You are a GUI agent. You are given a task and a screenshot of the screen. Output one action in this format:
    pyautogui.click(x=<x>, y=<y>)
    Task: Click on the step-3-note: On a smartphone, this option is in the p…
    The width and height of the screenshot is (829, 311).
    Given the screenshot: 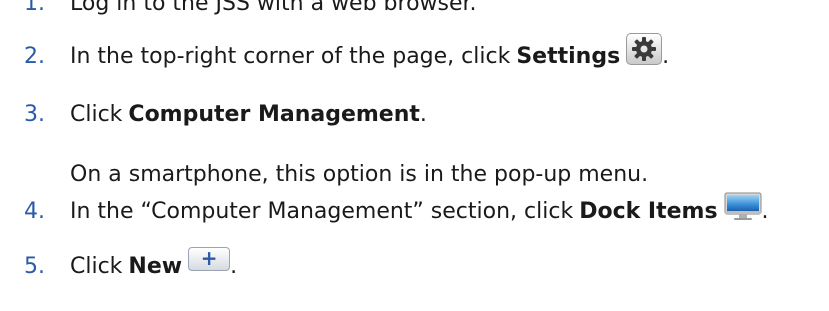 What is the action you would take?
    pyautogui.click(x=359, y=175)
    